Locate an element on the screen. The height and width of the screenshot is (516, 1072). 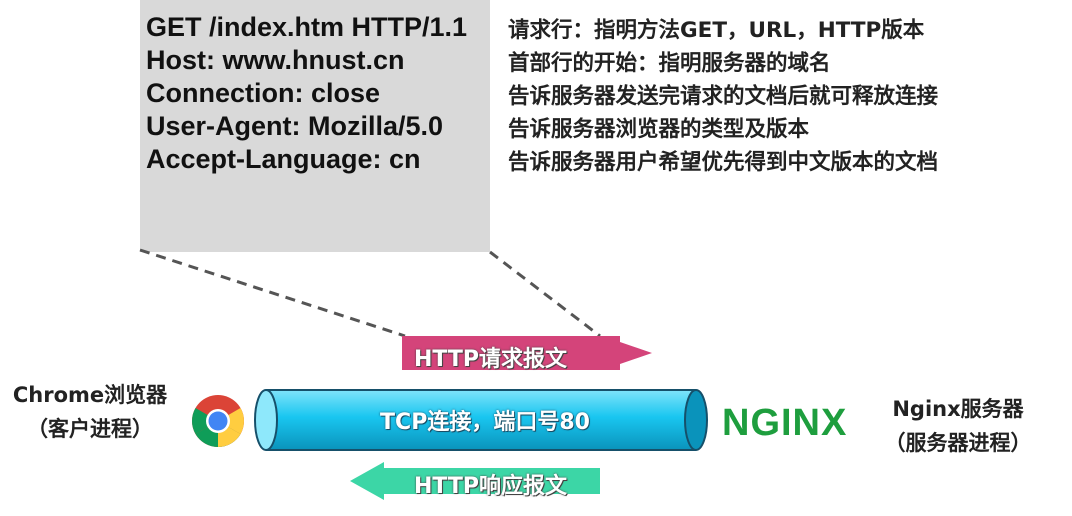
callout-line-right is located at coordinates (545, 294).